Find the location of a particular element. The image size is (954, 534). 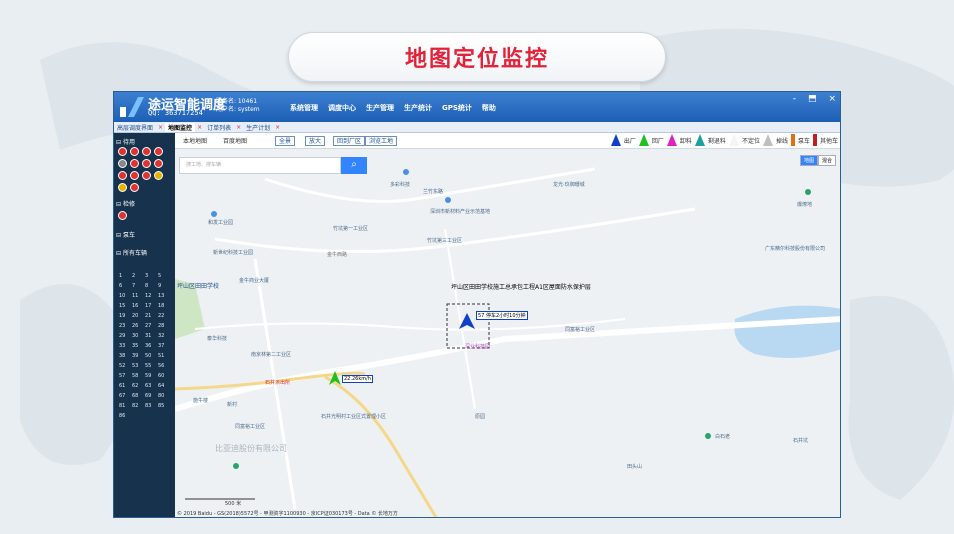

nav-item-gps: GPS统计 is located at coordinates (457, 108).